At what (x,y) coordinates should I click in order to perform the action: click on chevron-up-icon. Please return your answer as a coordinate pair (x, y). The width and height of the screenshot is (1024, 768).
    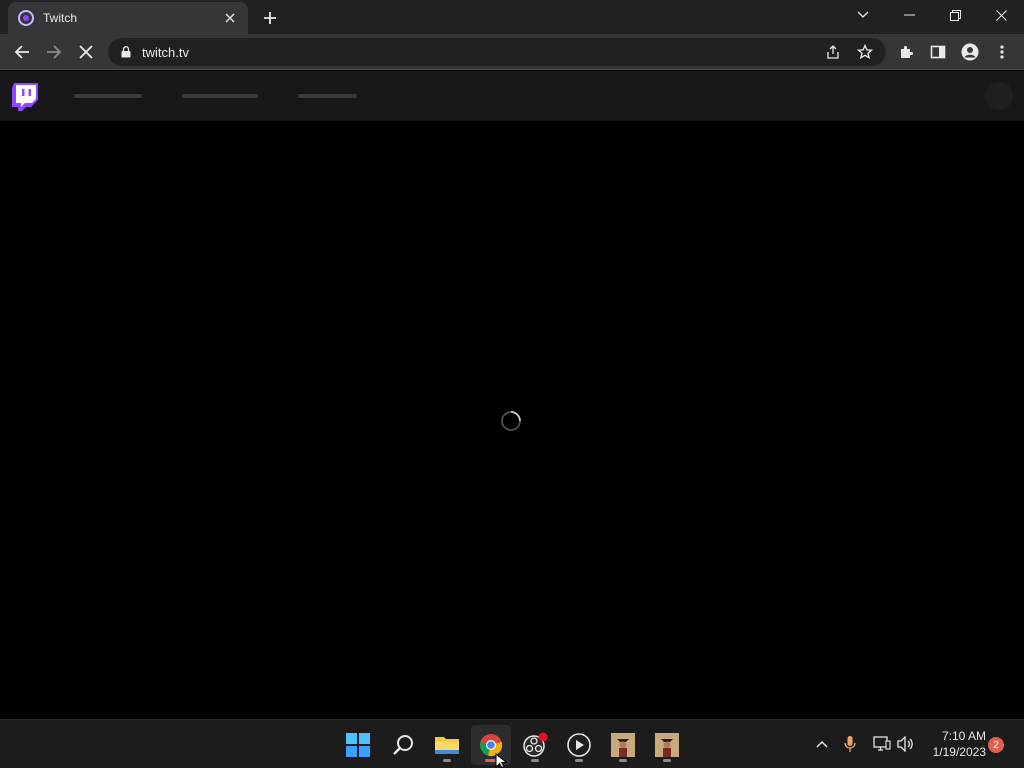
    Looking at the image, I should click on (822, 744).